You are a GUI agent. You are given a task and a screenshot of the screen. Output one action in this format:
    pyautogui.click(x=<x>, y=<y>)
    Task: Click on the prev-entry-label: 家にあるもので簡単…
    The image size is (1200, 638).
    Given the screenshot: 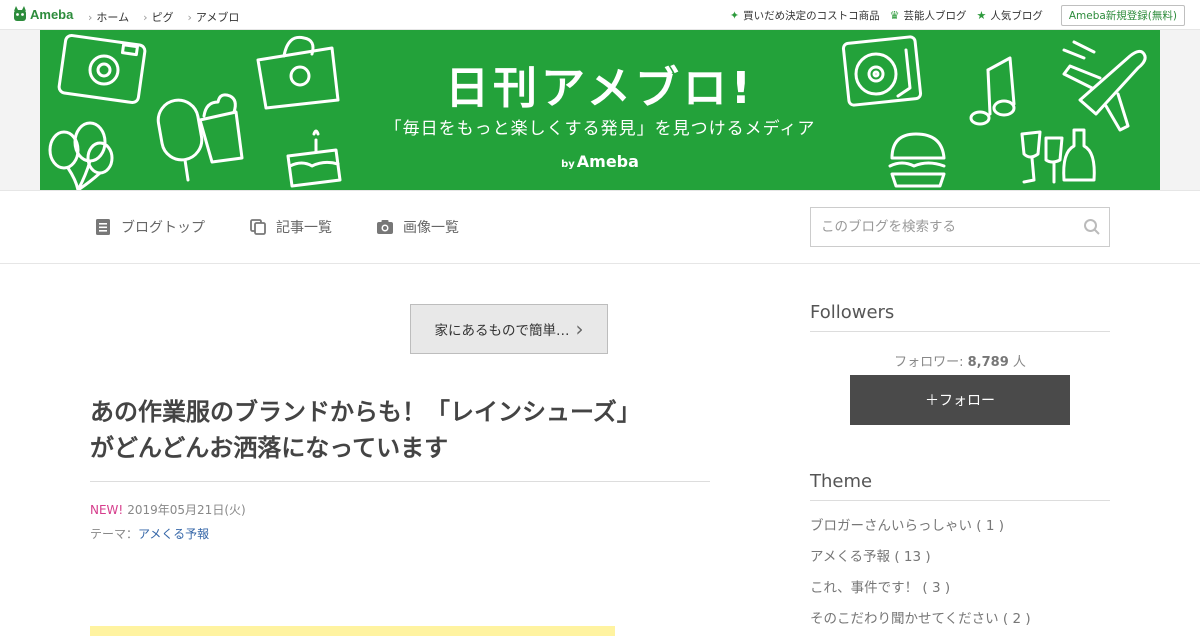 What is the action you would take?
    pyautogui.click(x=502, y=331)
    